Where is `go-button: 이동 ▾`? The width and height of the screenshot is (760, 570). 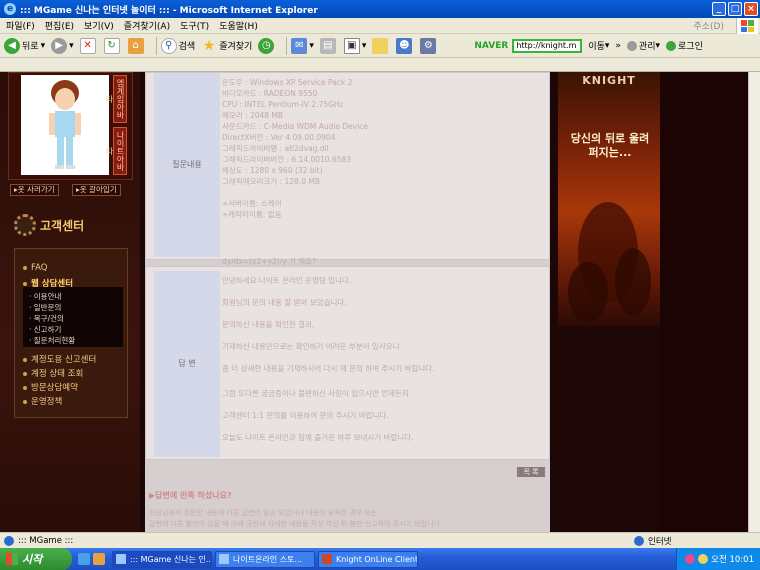 go-button: 이동 ▾ is located at coordinates (598, 46).